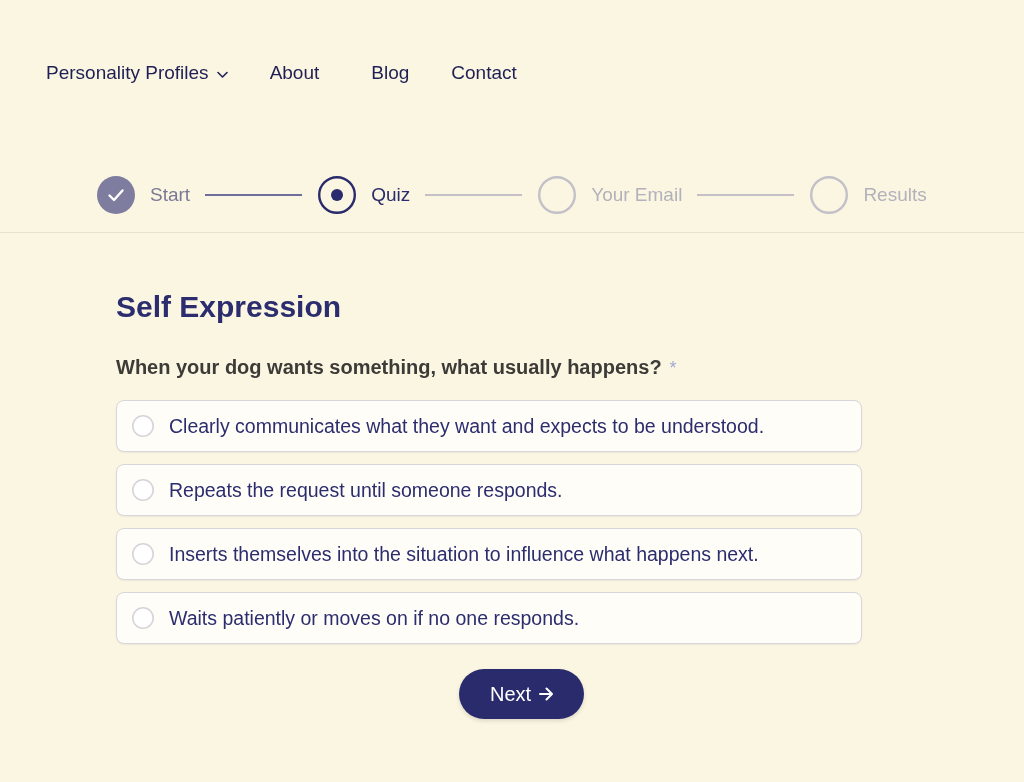 This screenshot has width=1024, height=782. What do you see at coordinates (489, 554) in the screenshot?
I see `answer-option: Inserts themselves into the situation to influence what happens next.` at bounding box center [489, 554].